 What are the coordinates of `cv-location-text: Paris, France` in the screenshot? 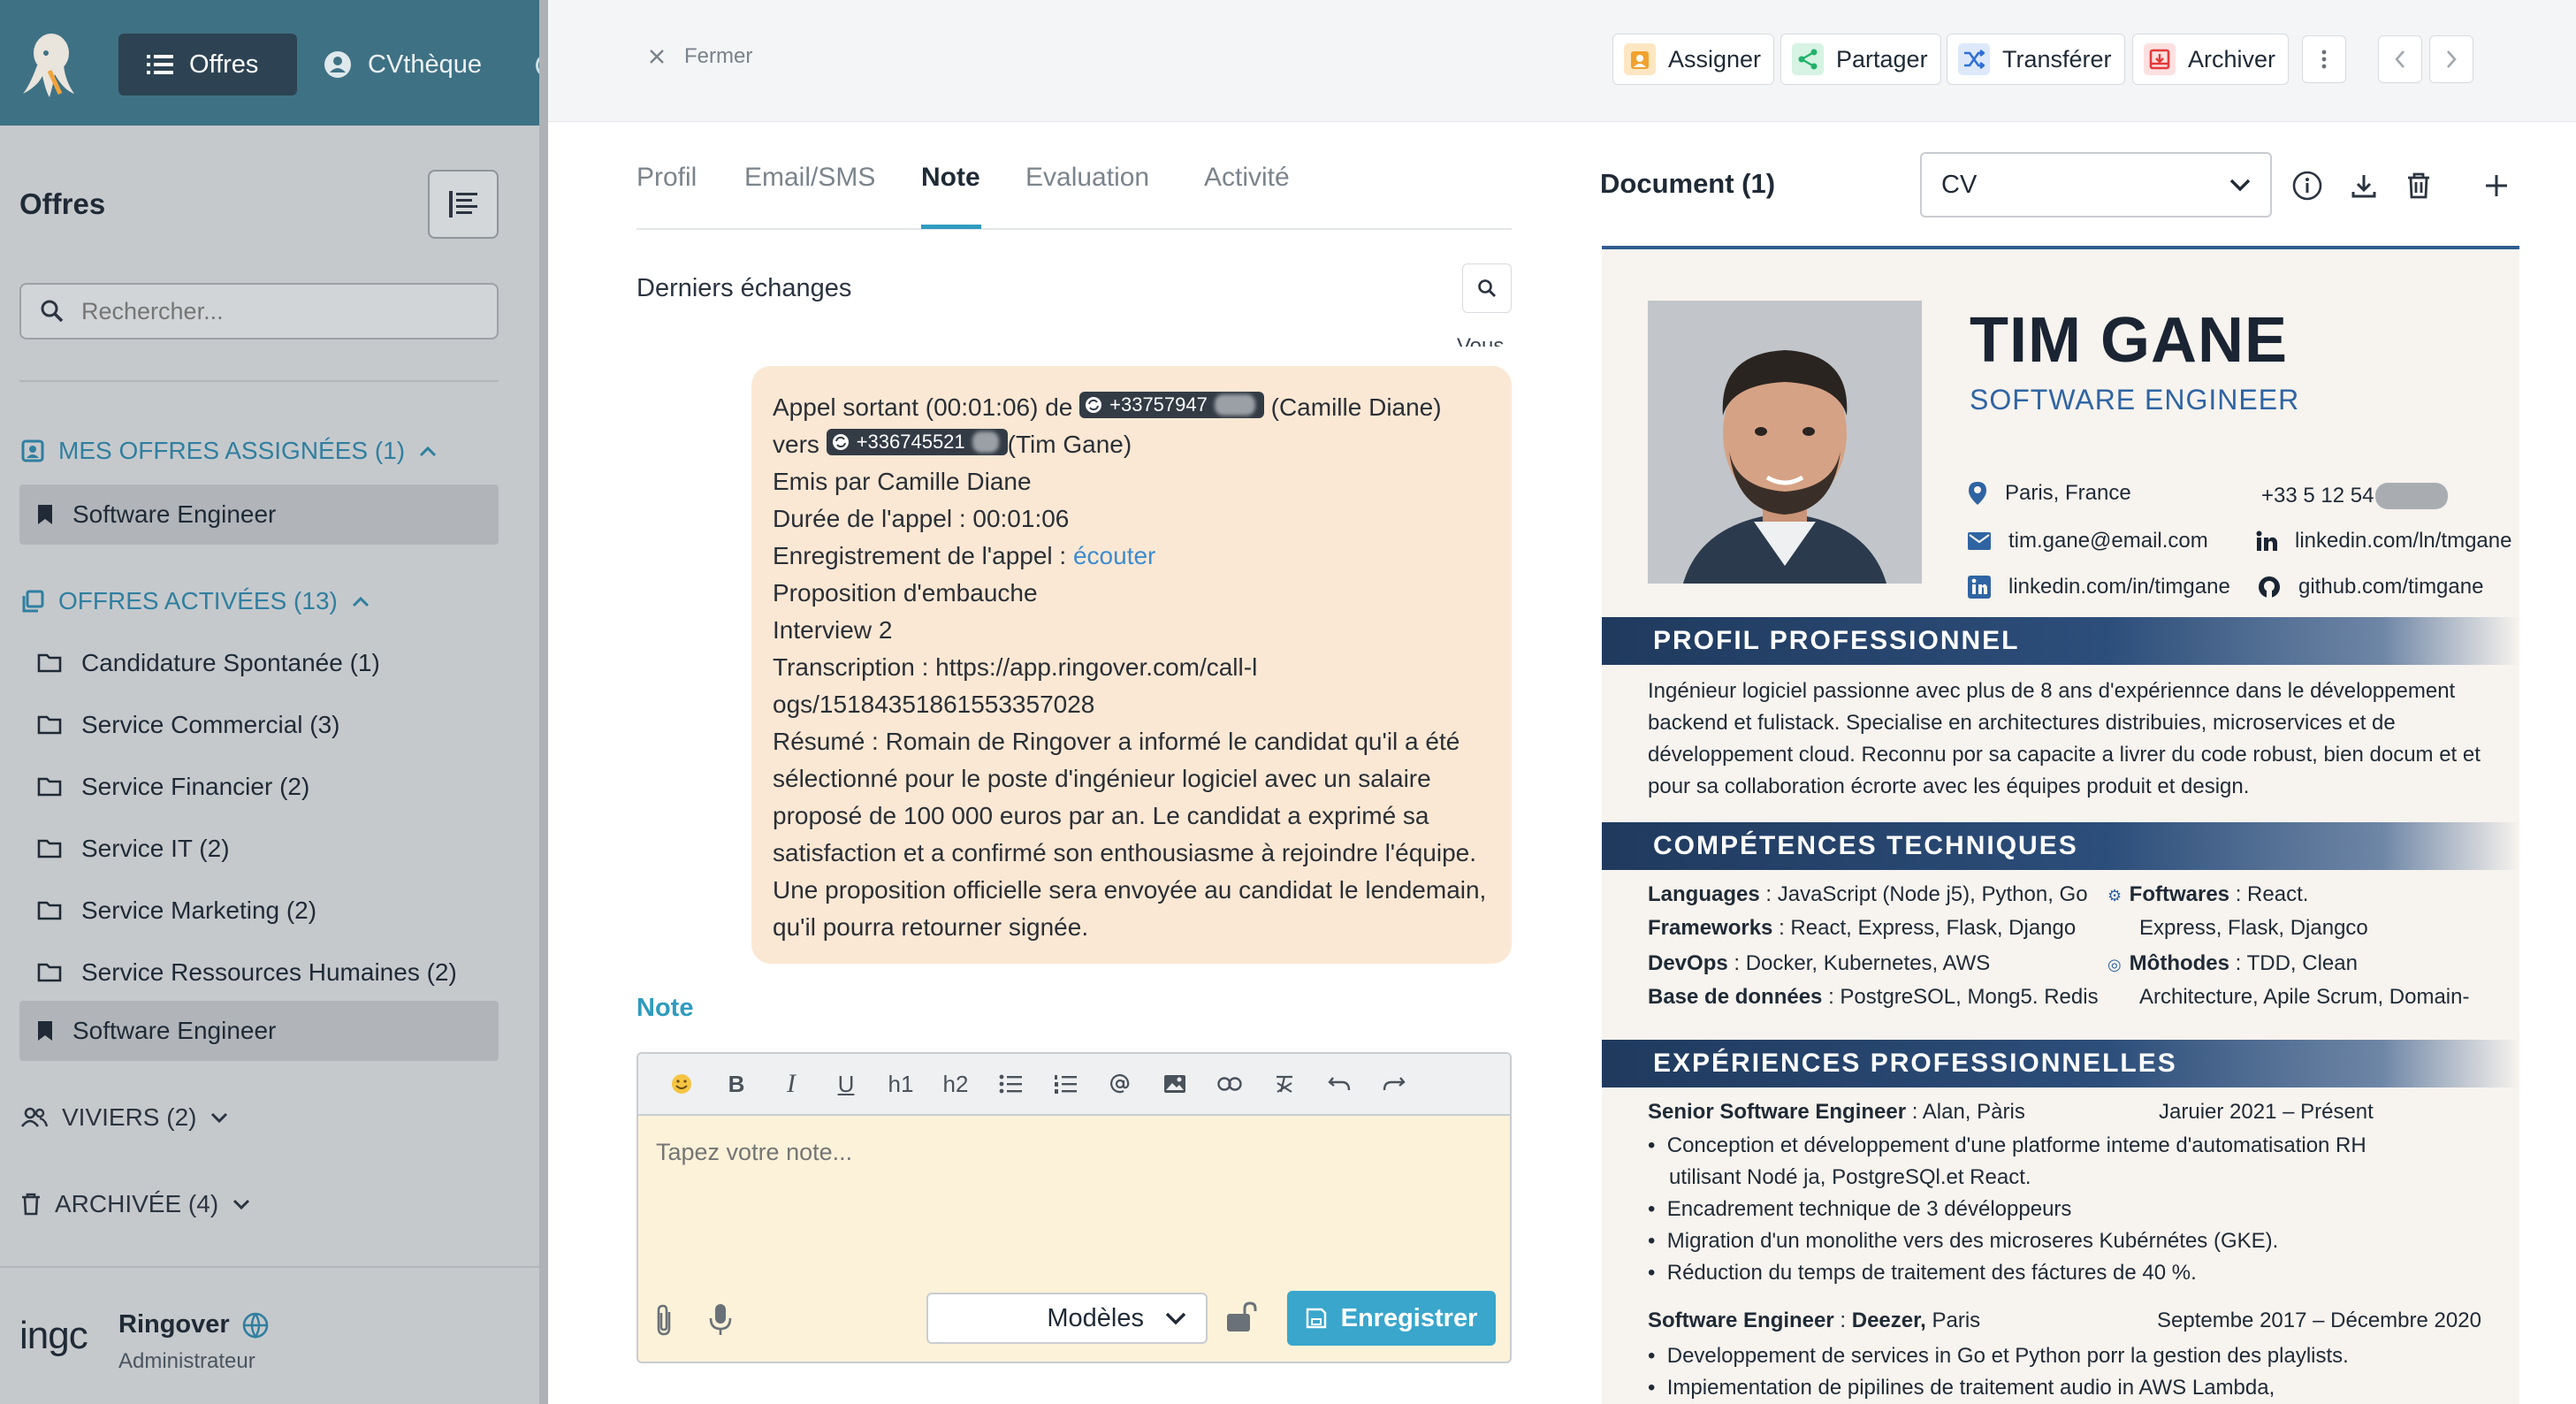 It's located at (2068, 493).